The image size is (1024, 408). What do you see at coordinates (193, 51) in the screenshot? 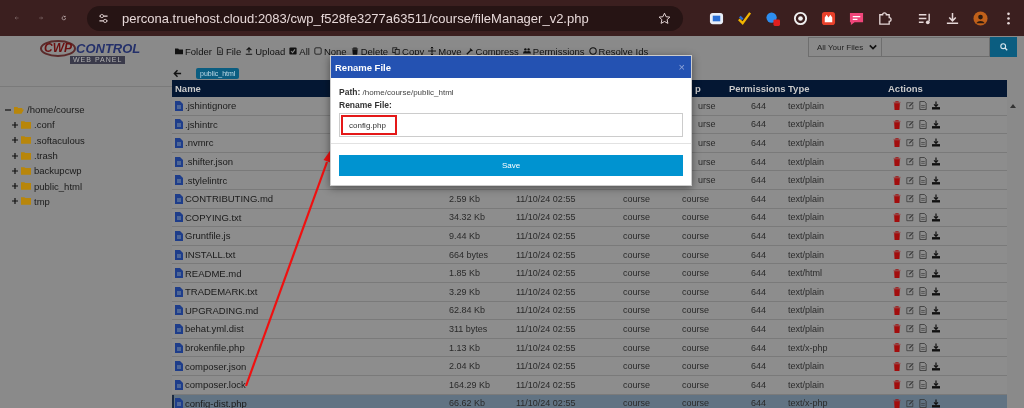
I see `toolbar-button: Folder` at bounding box center [193, 51].